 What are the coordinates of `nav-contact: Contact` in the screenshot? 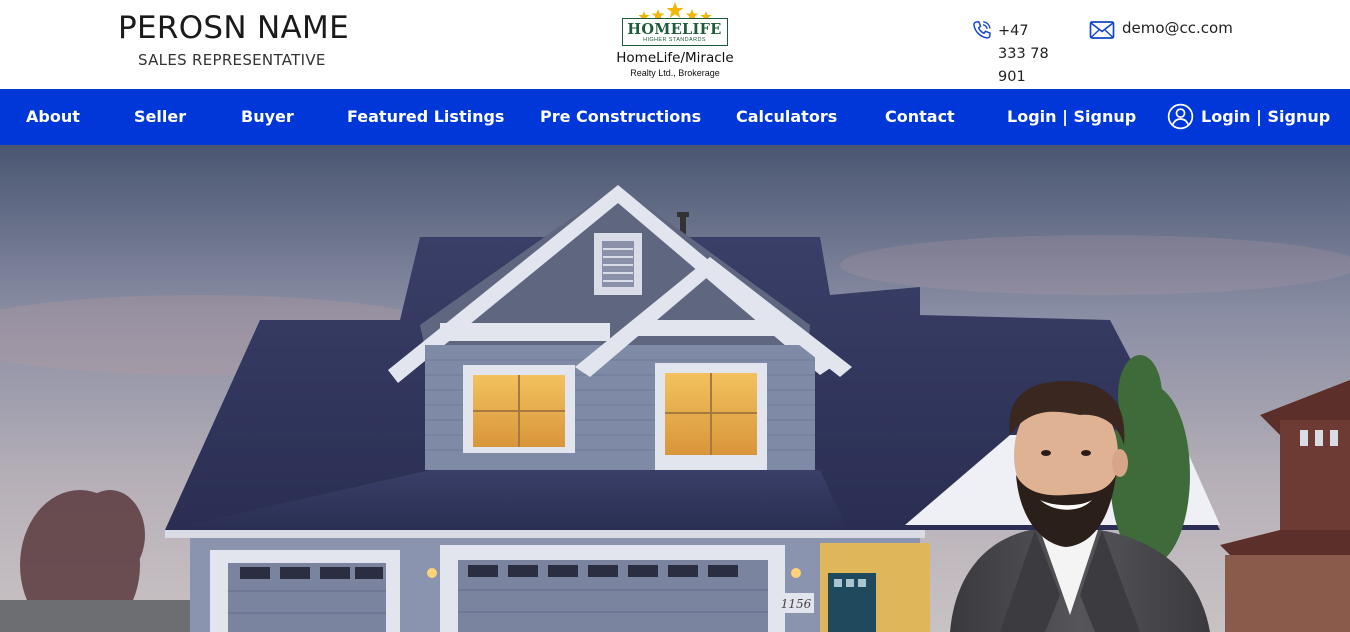 It's located at (920, 117).